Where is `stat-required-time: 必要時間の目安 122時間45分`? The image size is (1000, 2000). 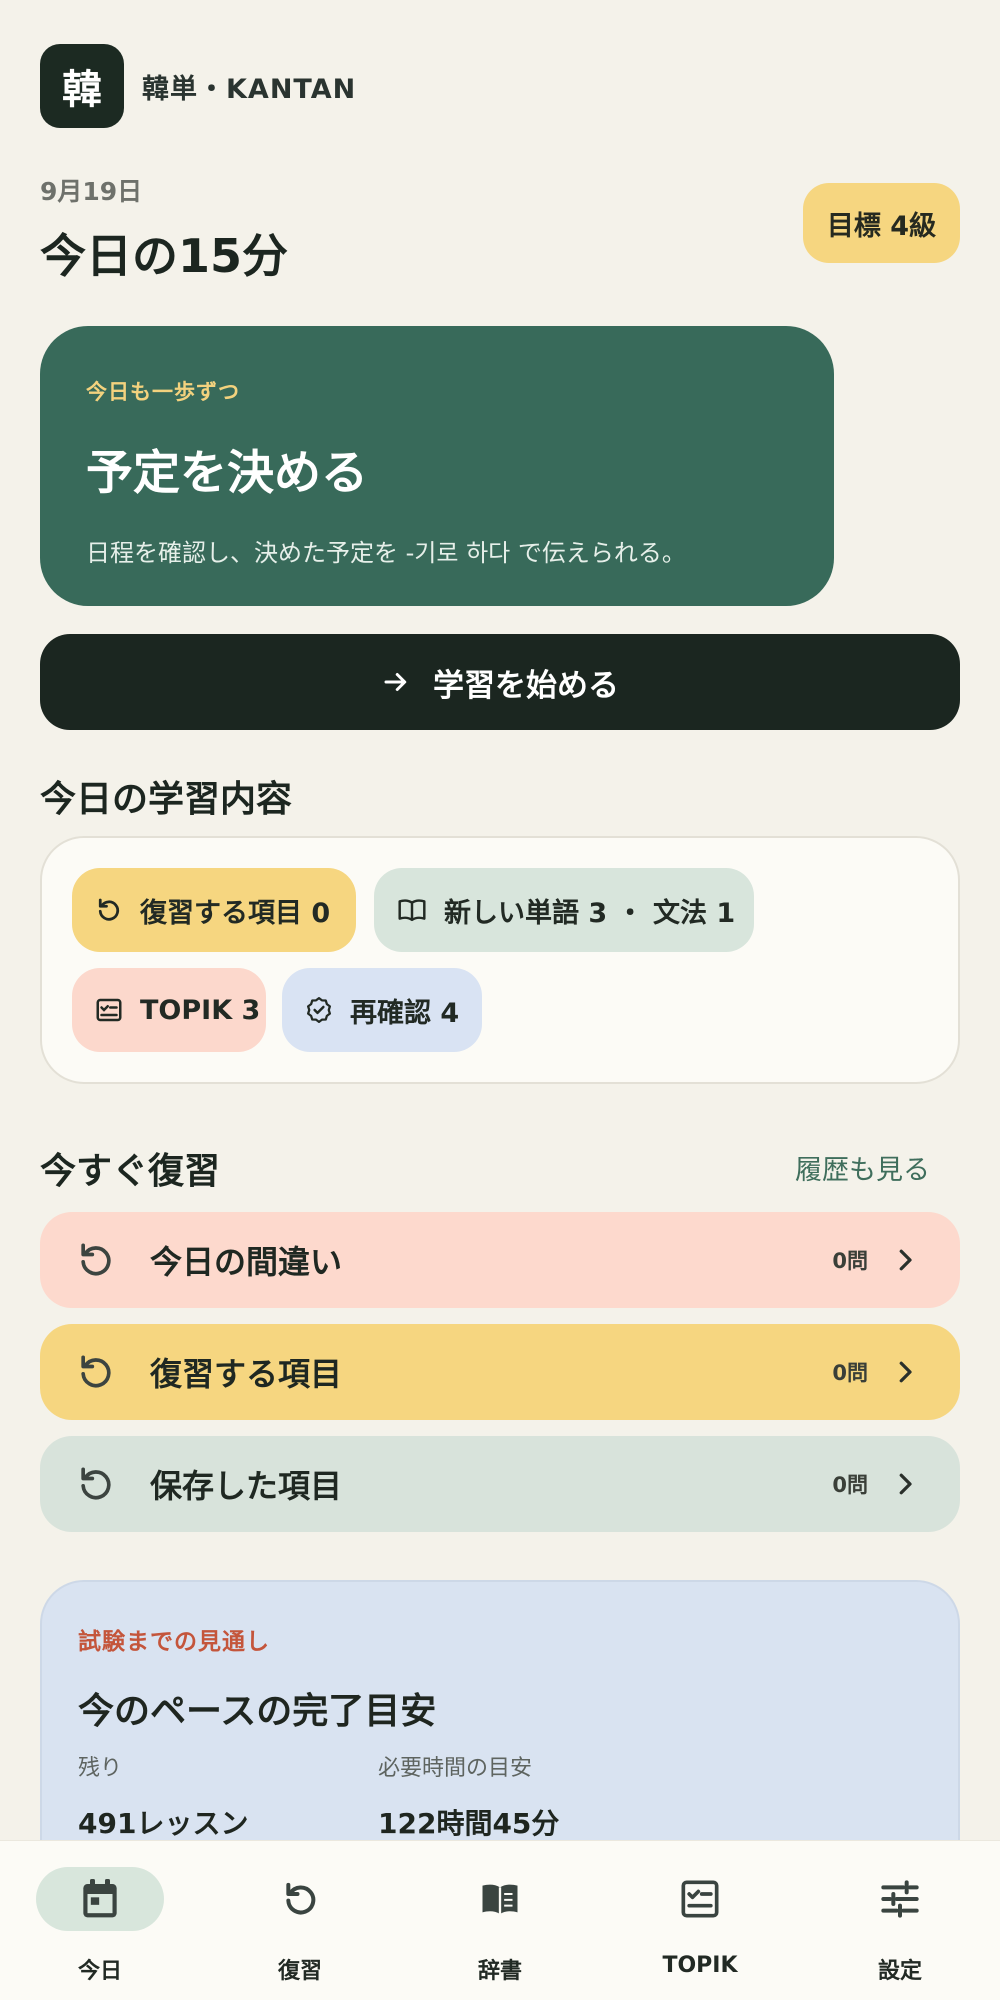
stat-required-time: 必要時間の目安 122時間45分 is located at coordinates (468, 1796).